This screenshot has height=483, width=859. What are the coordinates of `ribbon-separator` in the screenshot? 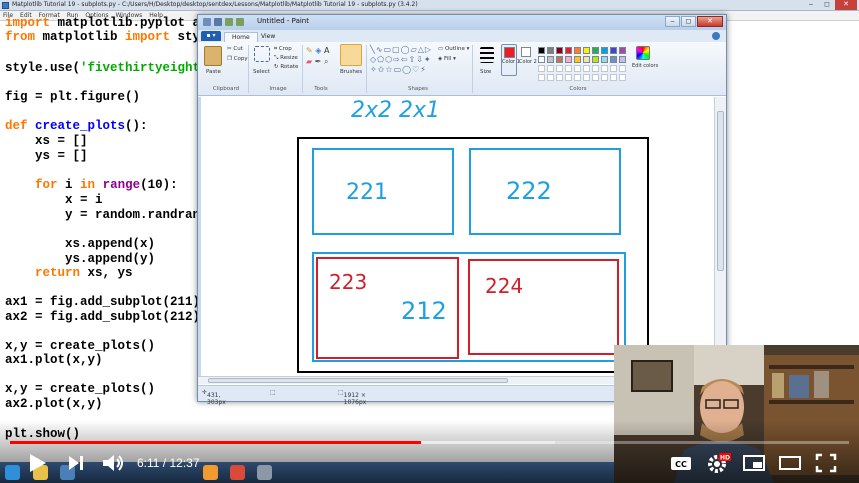 It's located at (248, 69).